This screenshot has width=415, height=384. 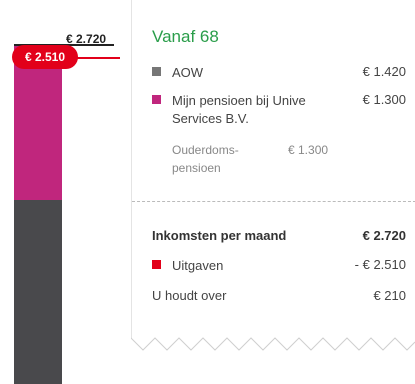 I want to click on expense-value: - € 2.510, so click(x=380, y=264).